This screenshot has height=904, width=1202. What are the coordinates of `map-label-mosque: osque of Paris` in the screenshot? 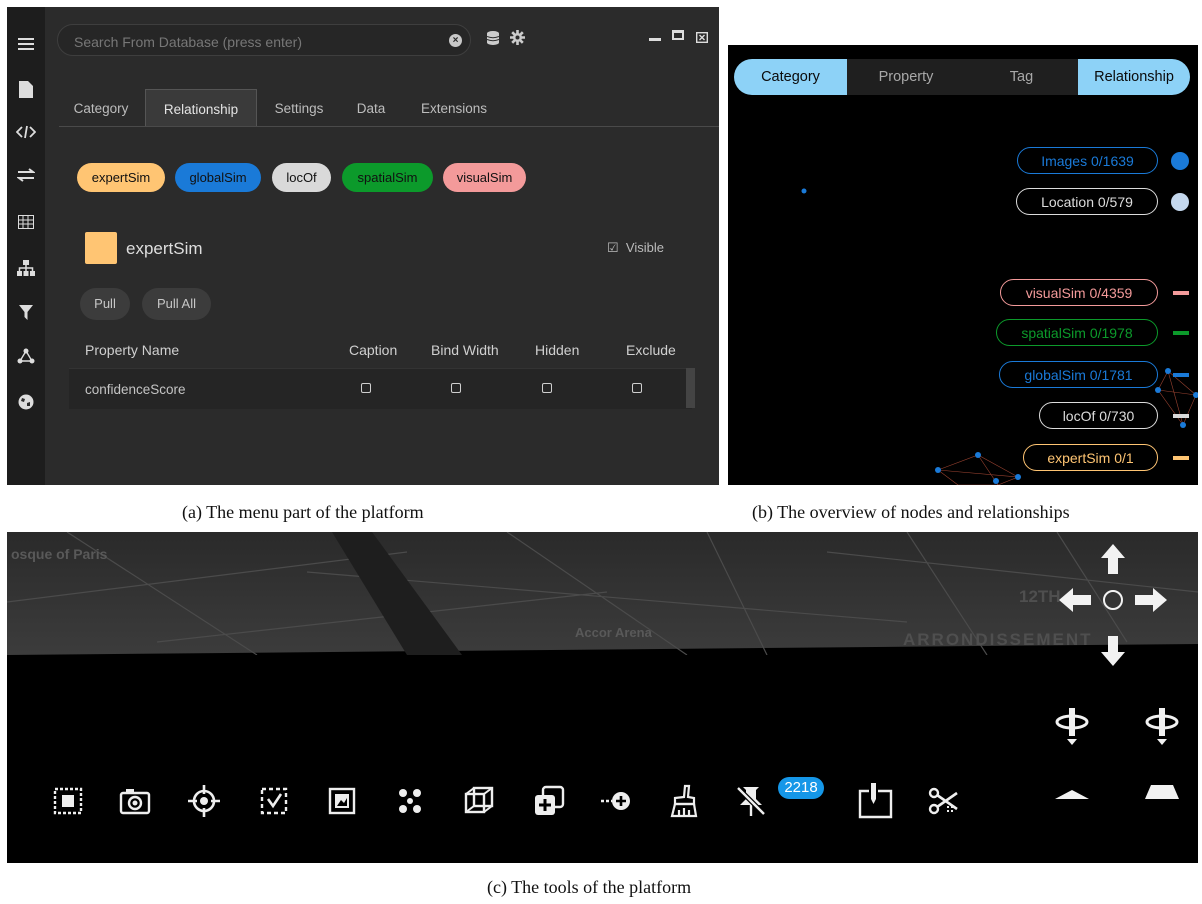 It's located at (59, 554).